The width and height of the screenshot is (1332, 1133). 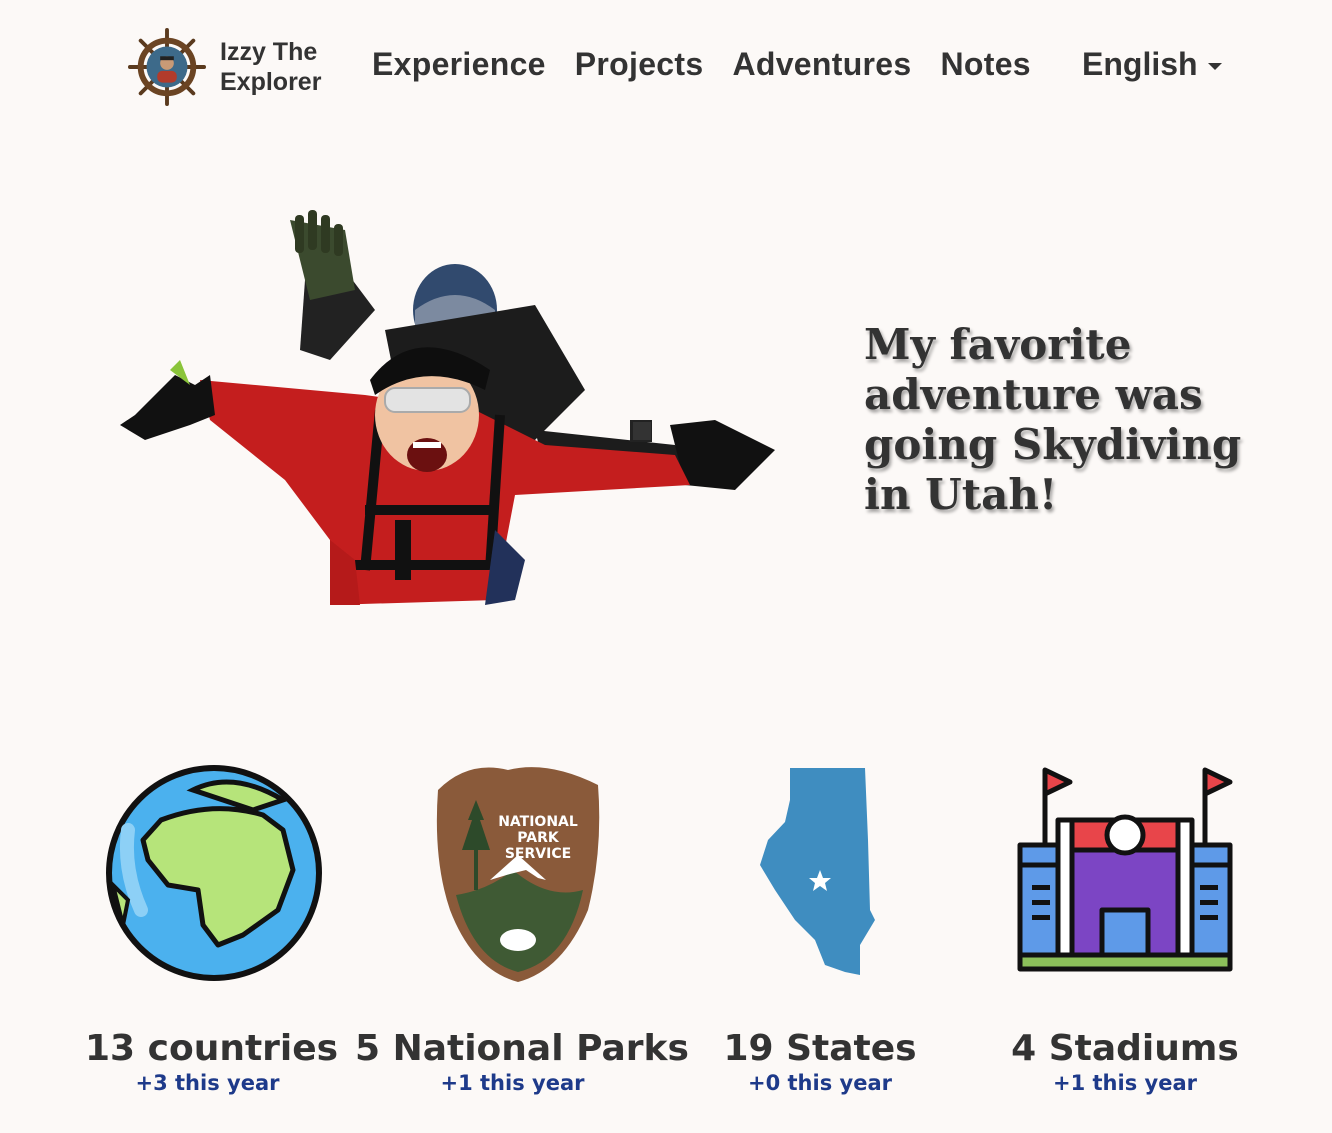 I want to click on illinois-state-icon, so click(x=817, y=871).